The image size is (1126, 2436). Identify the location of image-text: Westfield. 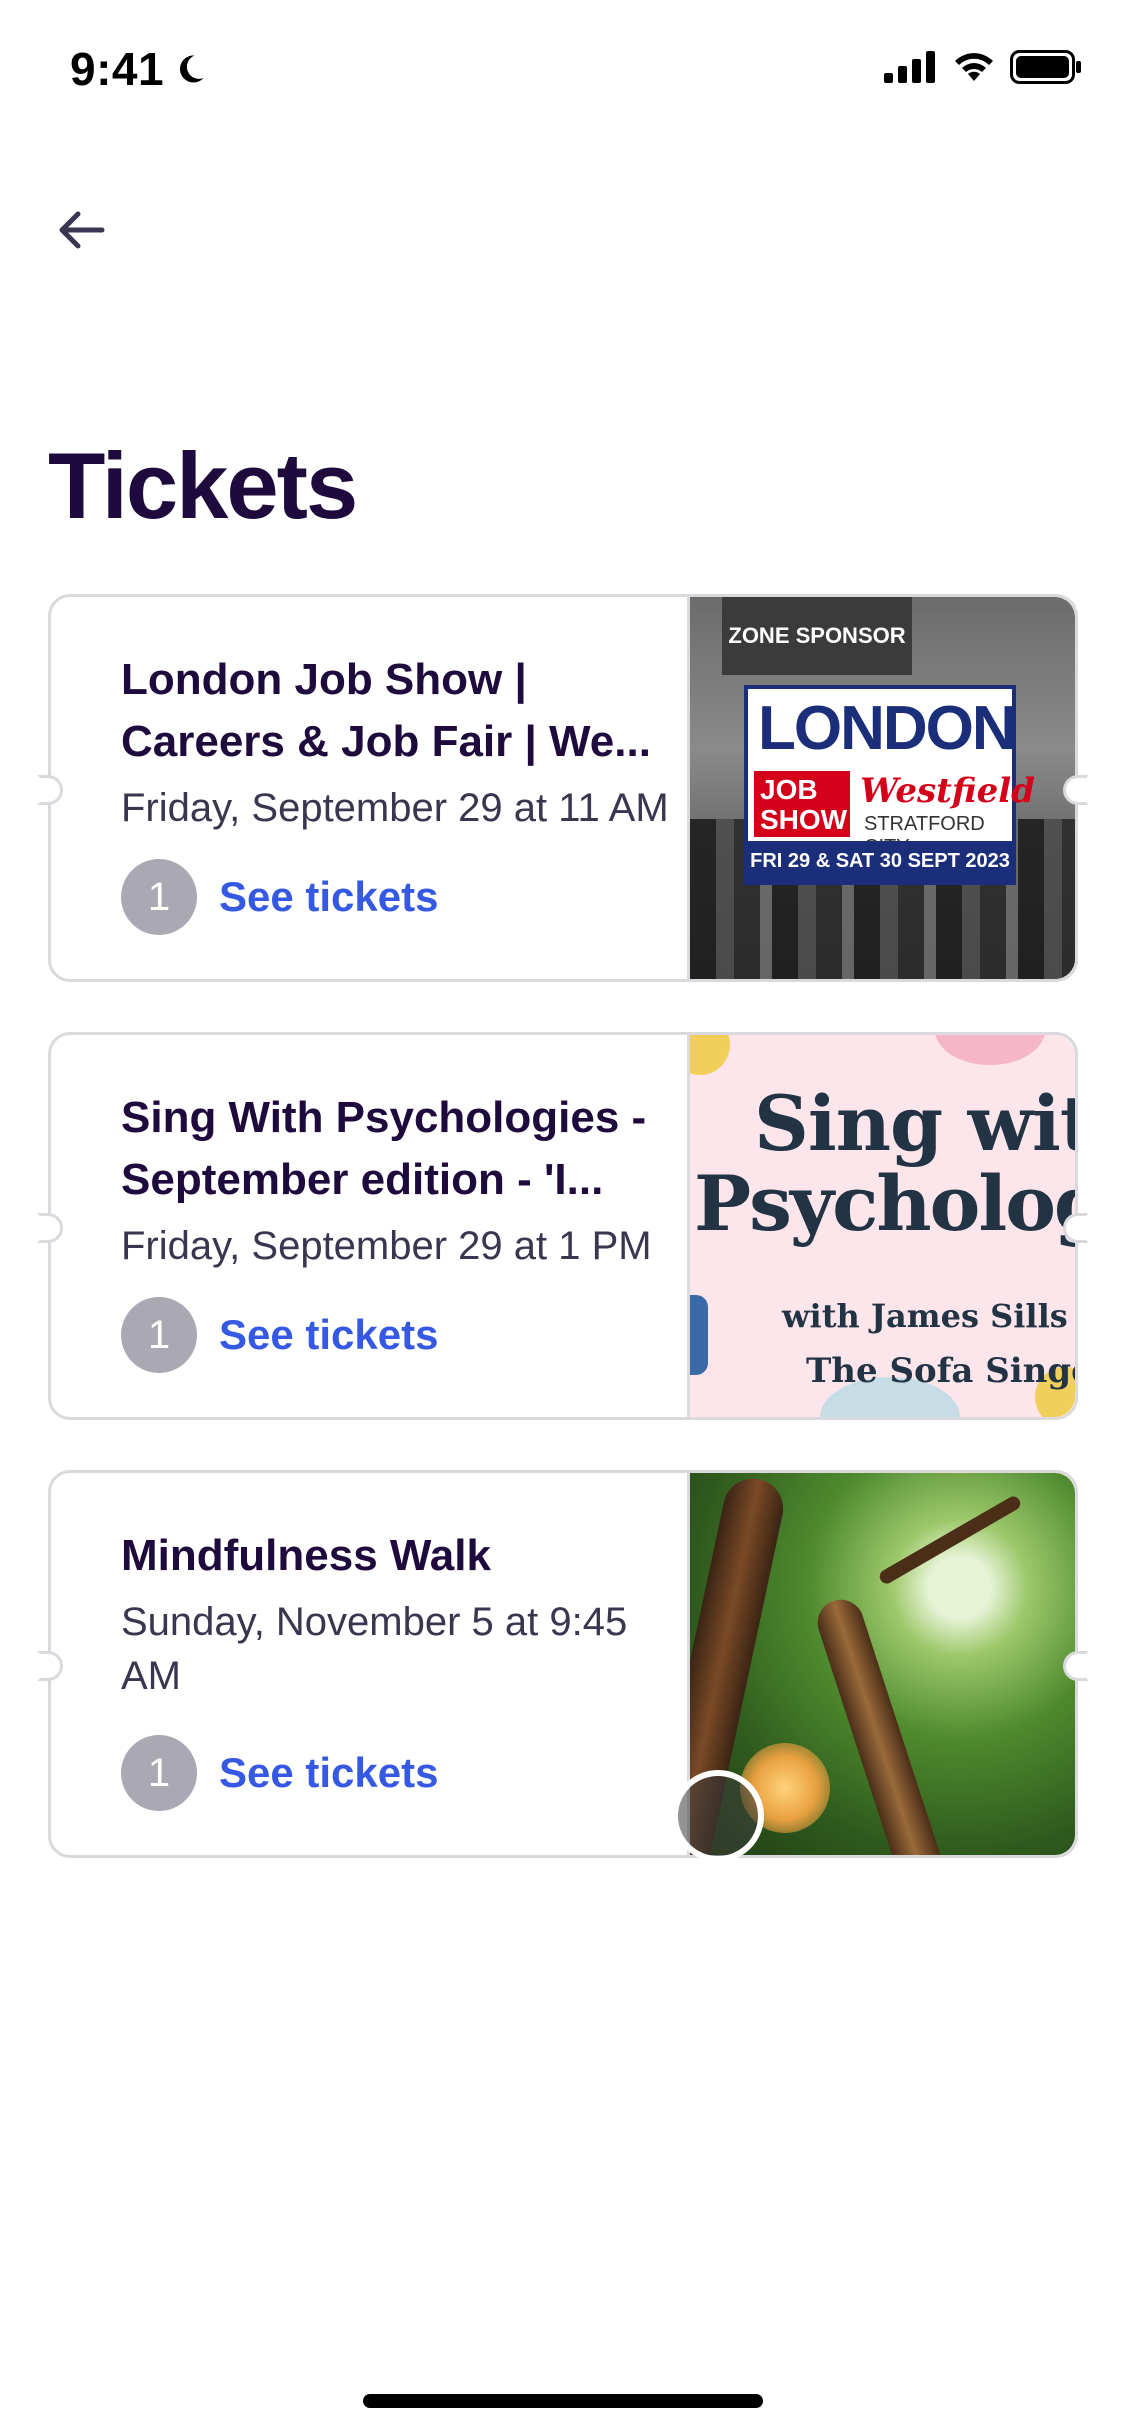
(947, 791).